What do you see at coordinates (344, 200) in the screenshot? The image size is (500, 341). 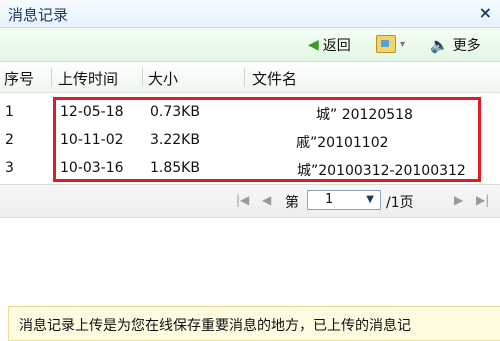 I see `page-select: 1 ▼` at bounding box center [344, 200].